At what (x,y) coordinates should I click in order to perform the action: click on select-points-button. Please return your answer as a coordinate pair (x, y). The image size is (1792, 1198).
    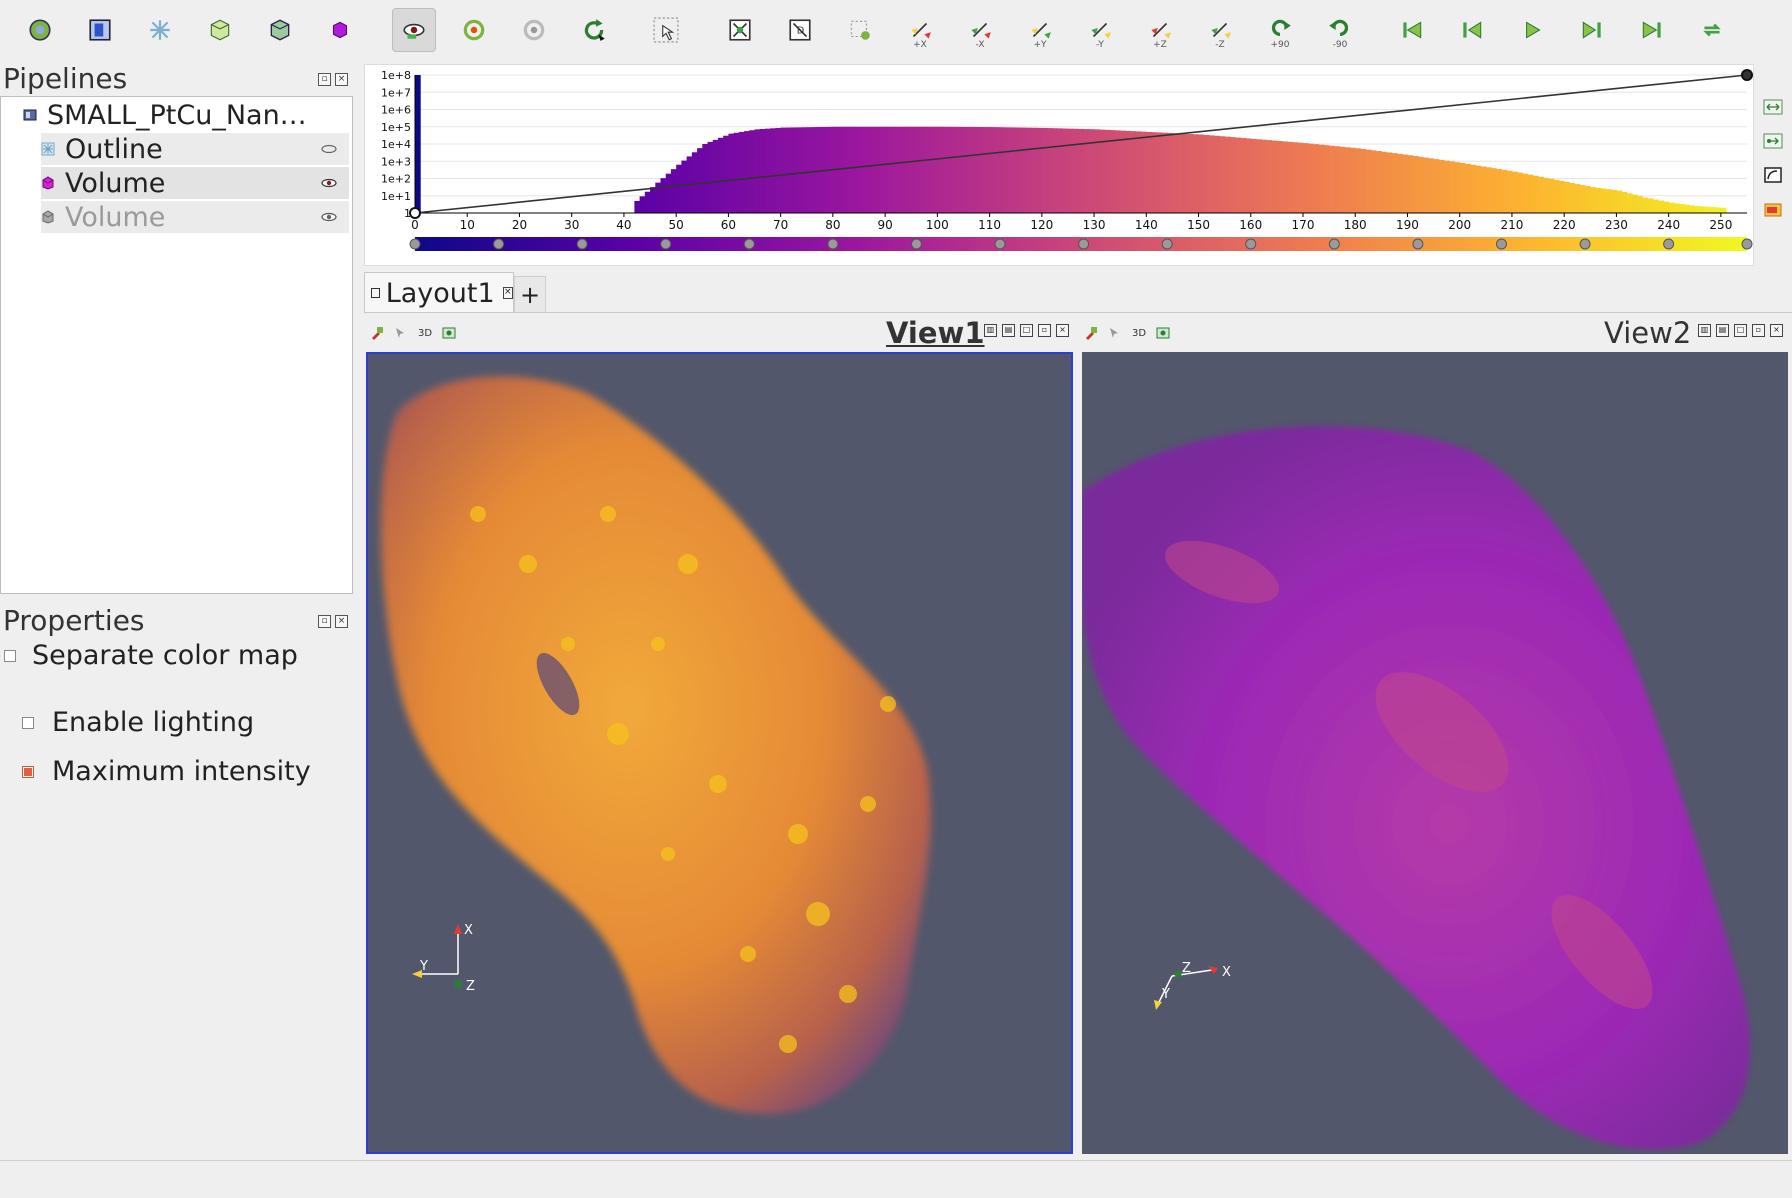
    Looking at the image, I should click on (860, 30).